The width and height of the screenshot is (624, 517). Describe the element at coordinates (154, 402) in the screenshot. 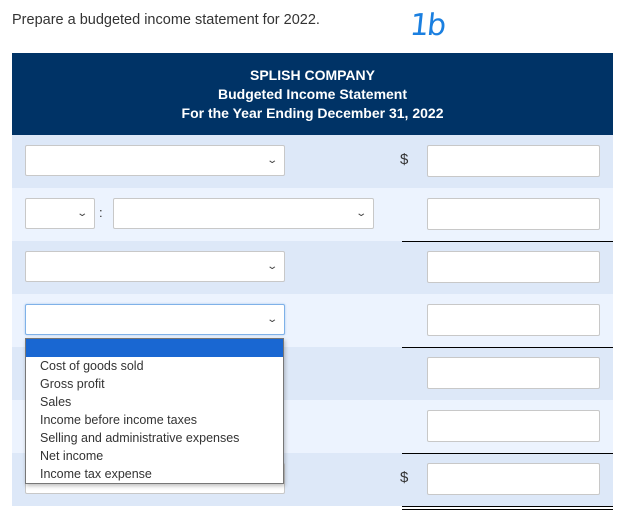

I see `dropdown-option-sales: Sales` at that location.